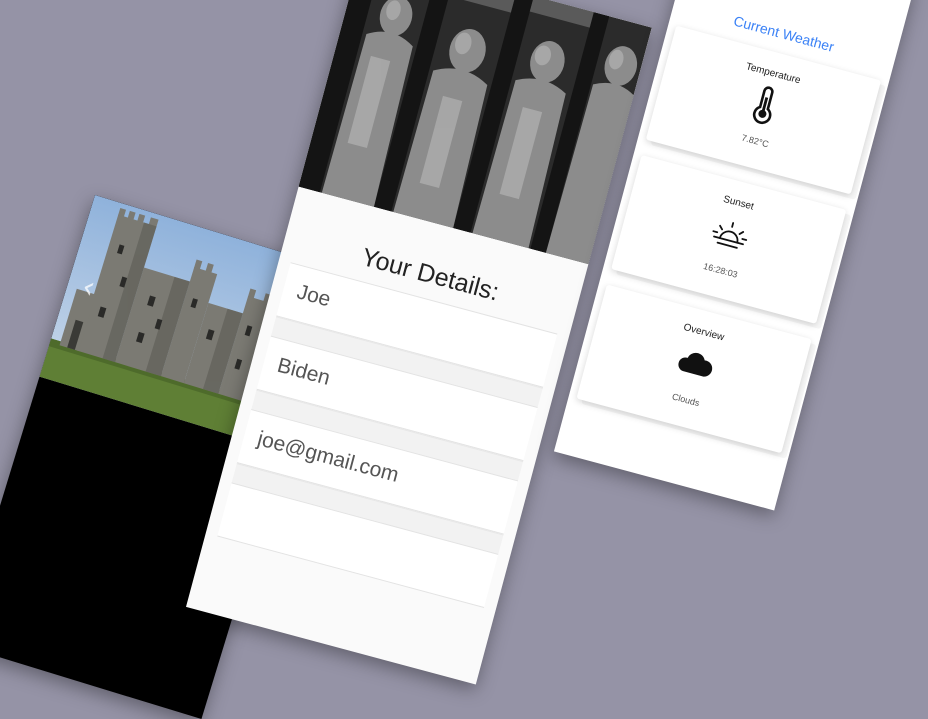 This screenshot has height=719, width=928. I want to click on sunset-icon, so click(730, 235).